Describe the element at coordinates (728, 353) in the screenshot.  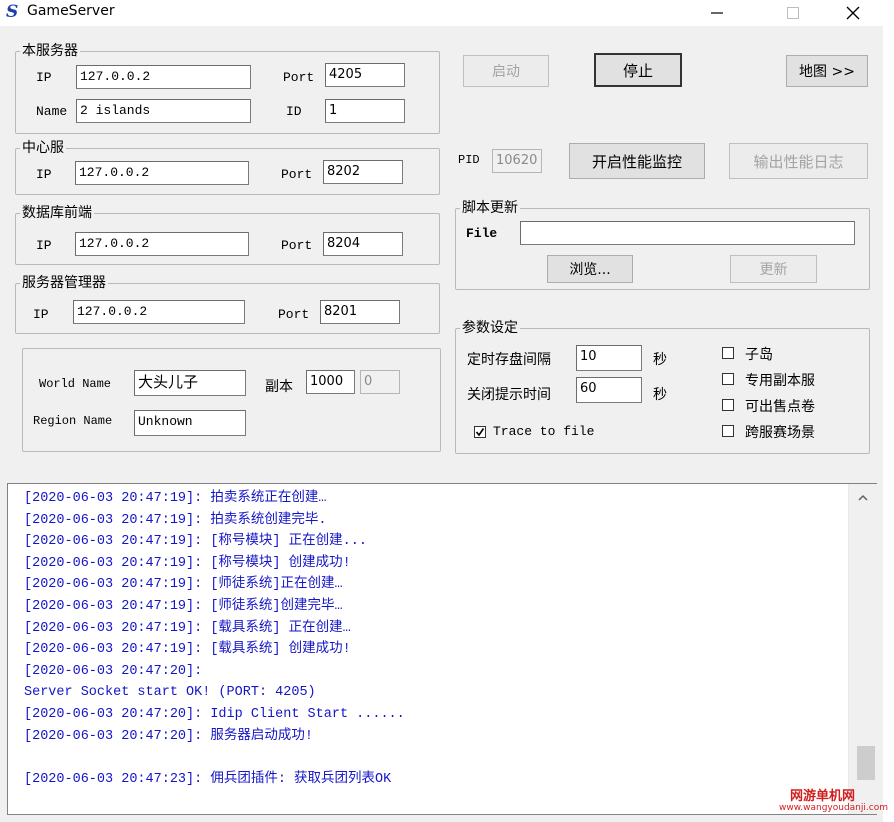
I see `option-checkbox-sub-island` at that location.